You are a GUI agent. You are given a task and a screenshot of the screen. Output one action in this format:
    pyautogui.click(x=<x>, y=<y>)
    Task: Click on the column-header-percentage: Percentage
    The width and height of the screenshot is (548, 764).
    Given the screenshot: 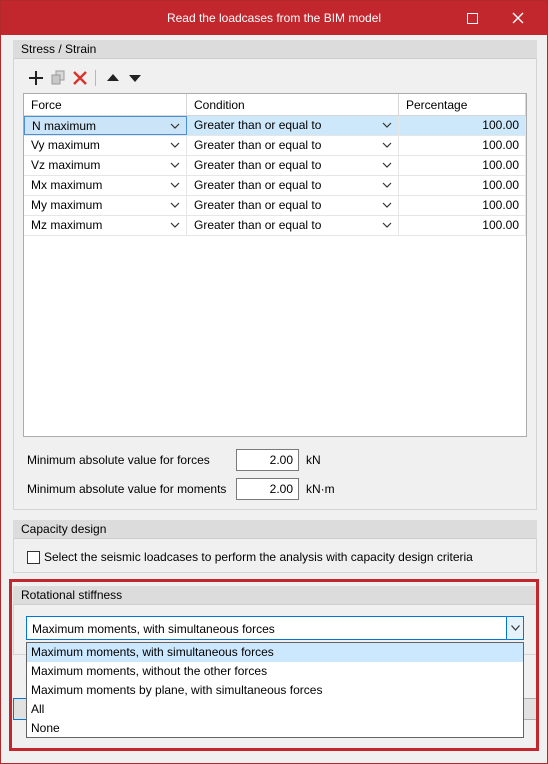 What is the action you would take?
    pyautogui.click(x=462, y=104)
    